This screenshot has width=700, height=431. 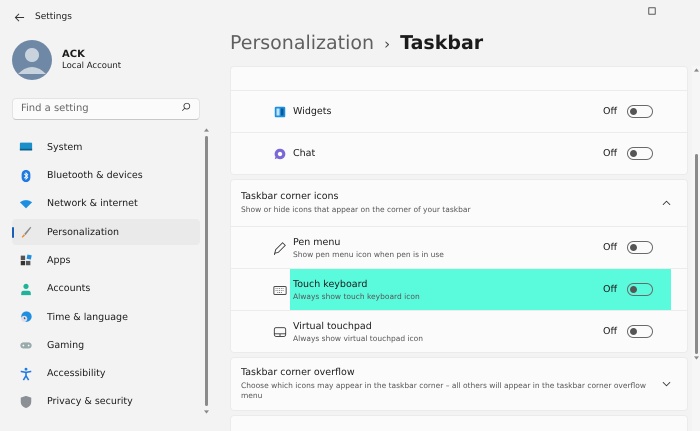 I want to click on bluetooth-icon, so click(x=26, y=175).